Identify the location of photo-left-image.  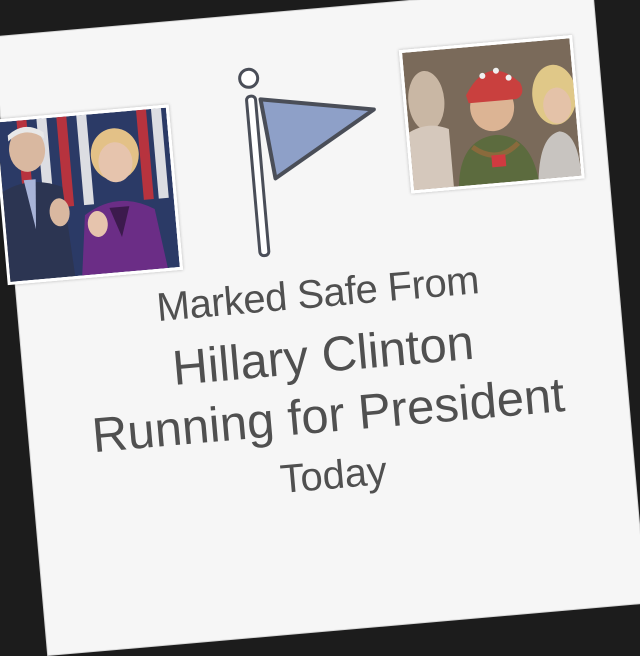
(90, 194).